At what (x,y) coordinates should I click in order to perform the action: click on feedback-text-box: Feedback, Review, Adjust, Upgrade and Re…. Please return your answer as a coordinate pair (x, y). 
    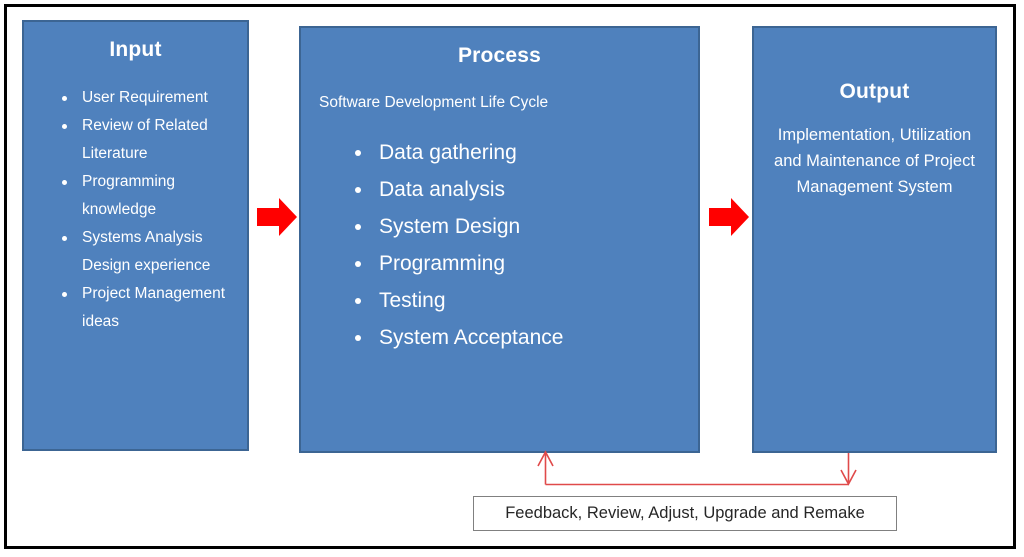
    Looking at the image, I should click on (685, 513).